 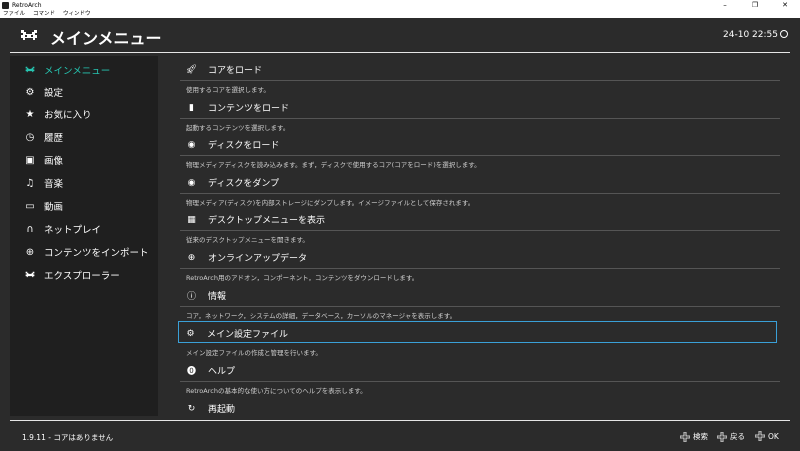 I want to click on sidebar-item-label: 設定, so click(x=54, y=93).